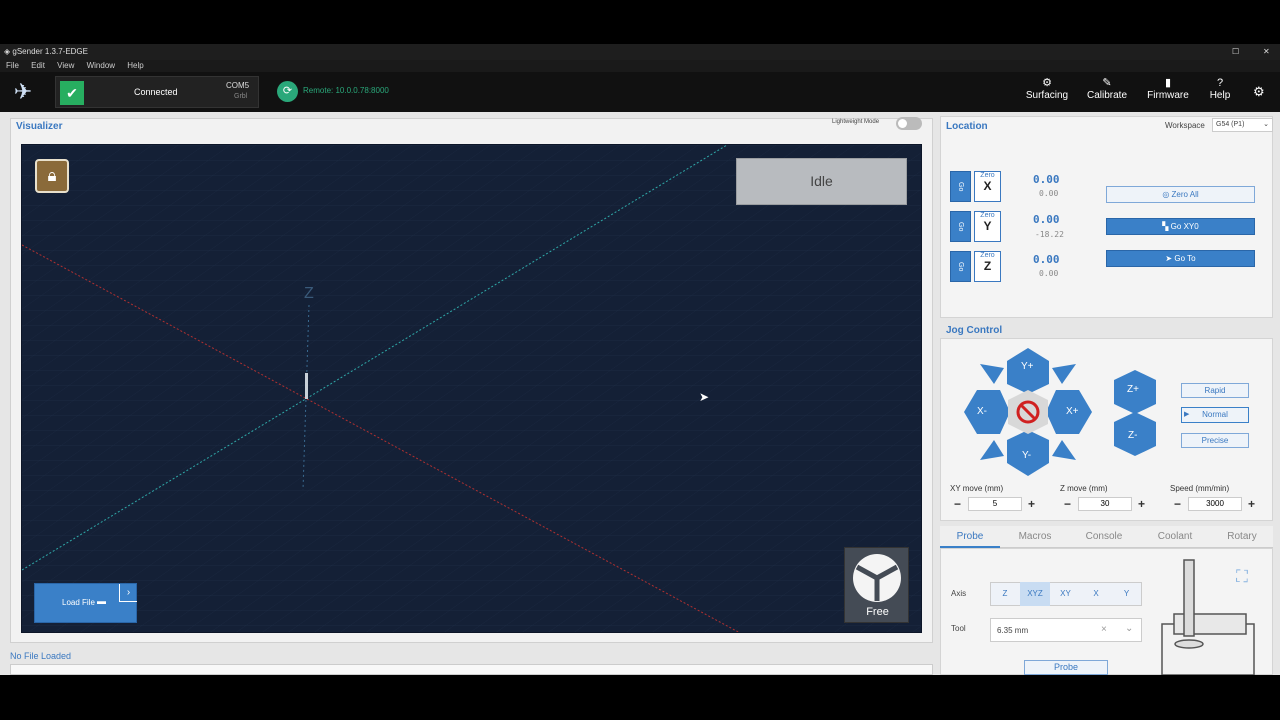 The image size is (1280, 720). Describe the element at coordinates (992, 374) in the screenshot. I see `jog-xminus-yplus` at that location.